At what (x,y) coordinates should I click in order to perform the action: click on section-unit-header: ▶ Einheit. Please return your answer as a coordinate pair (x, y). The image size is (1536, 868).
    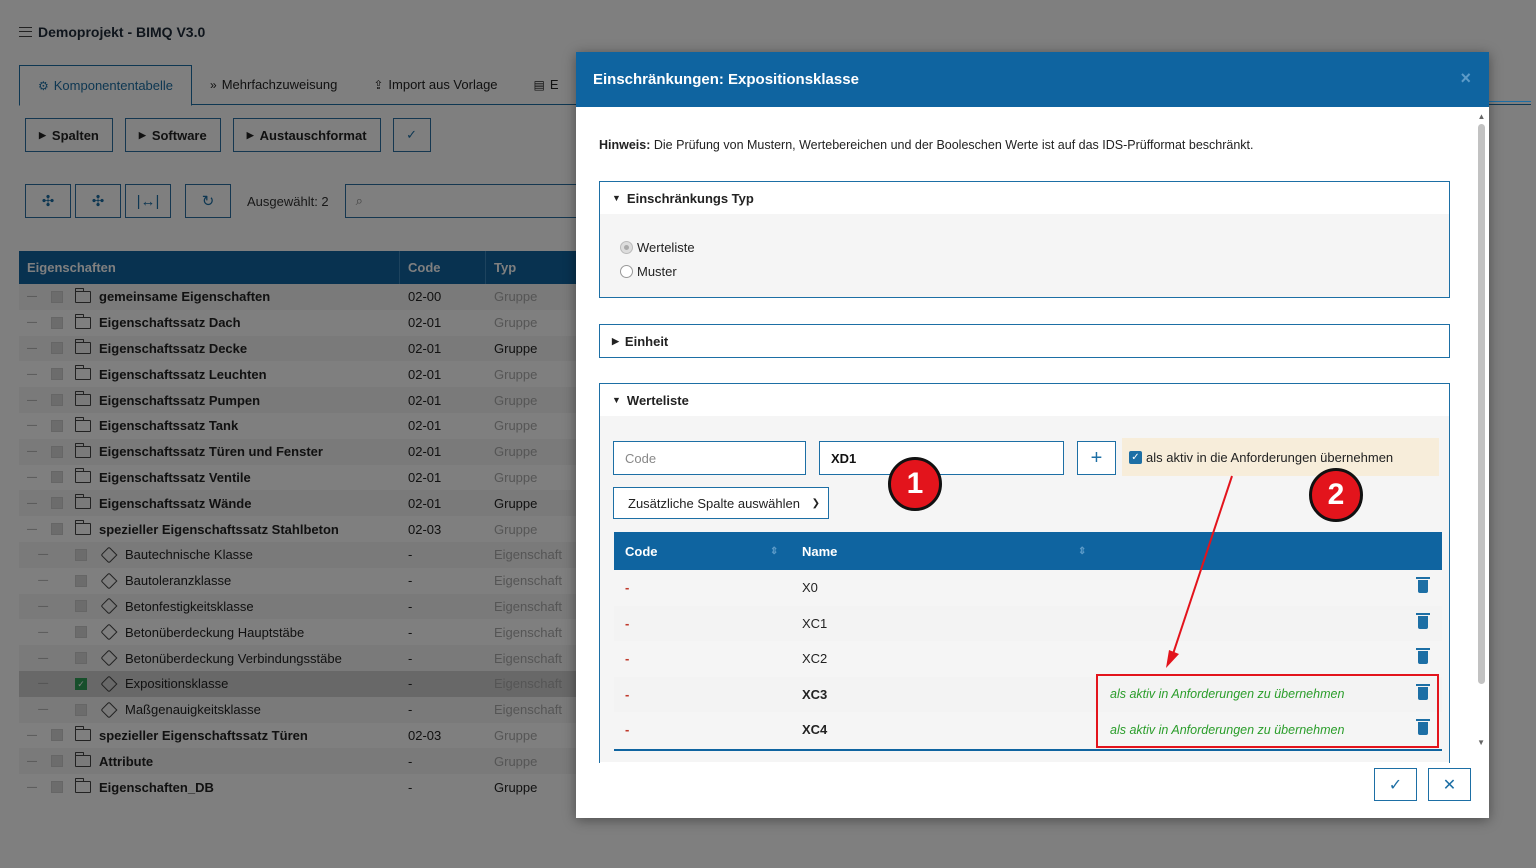
    Looking at the image, I should click on (1024, 341).